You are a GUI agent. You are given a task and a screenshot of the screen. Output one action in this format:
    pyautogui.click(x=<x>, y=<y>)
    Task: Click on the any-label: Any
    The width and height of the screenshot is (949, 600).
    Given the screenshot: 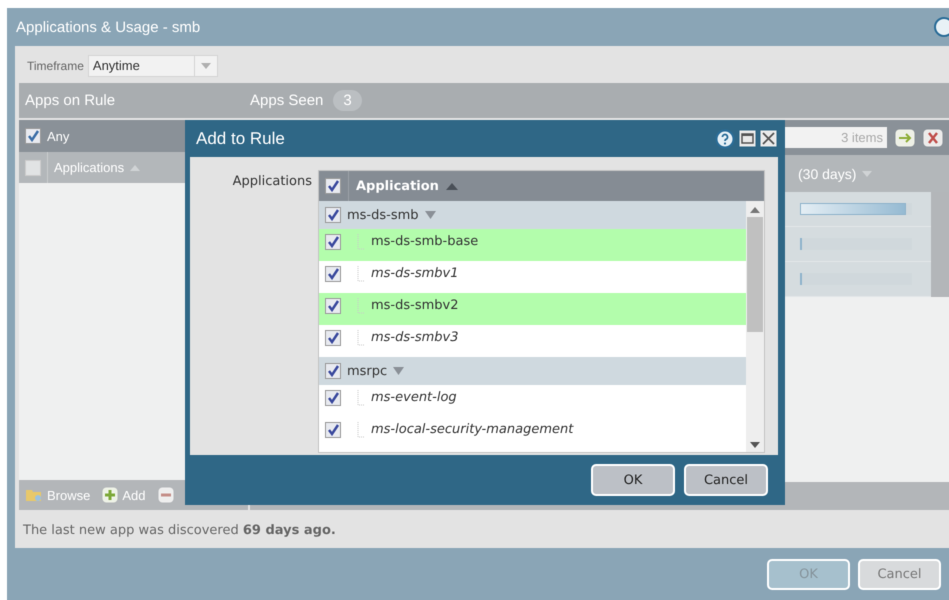 What is the action you would take?
    pyautogui.click(x=58, y=136)
    